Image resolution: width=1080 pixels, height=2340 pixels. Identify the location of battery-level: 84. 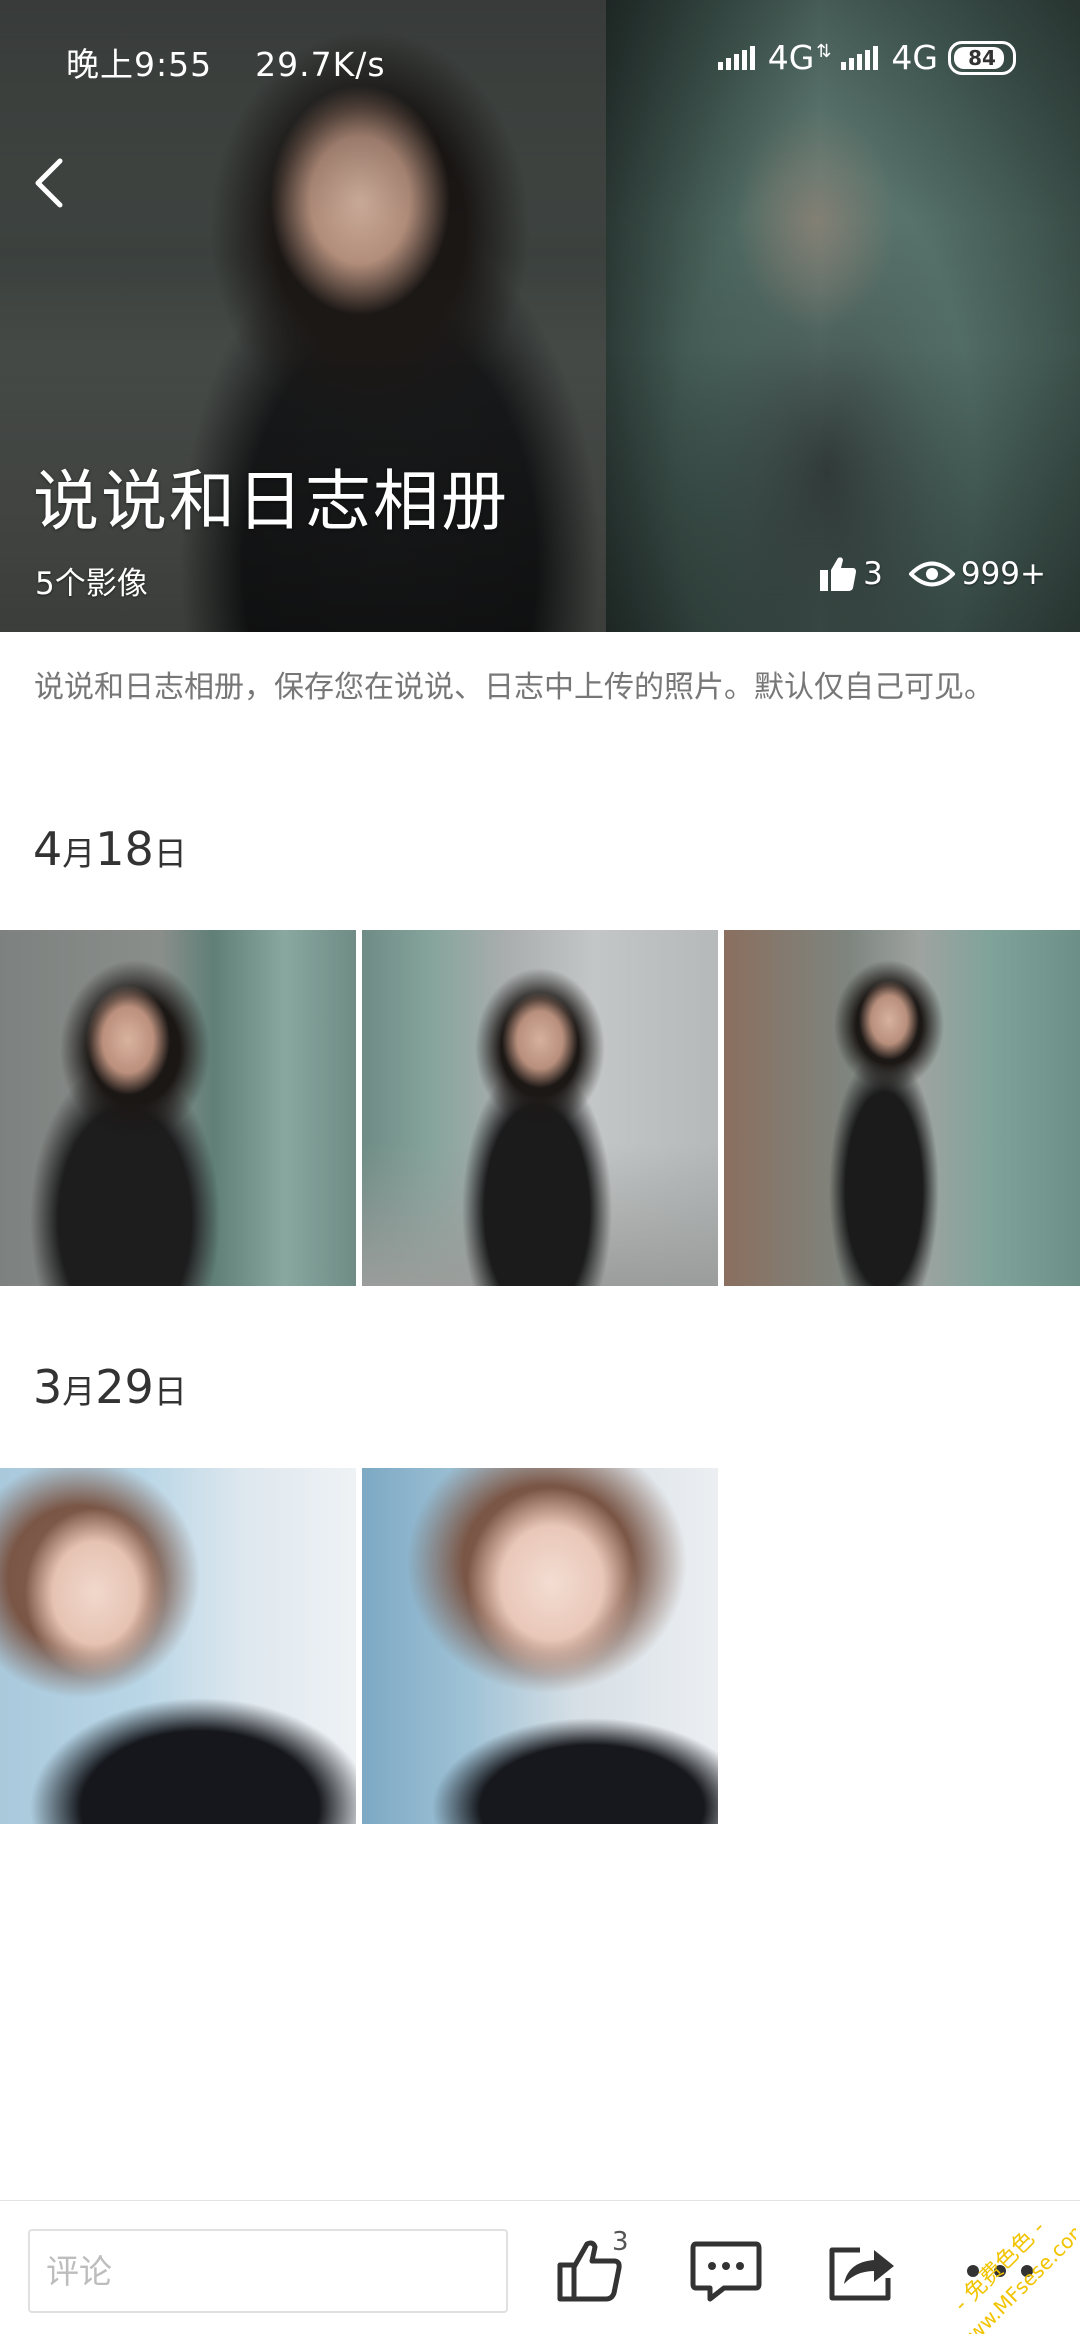
(982, 57).